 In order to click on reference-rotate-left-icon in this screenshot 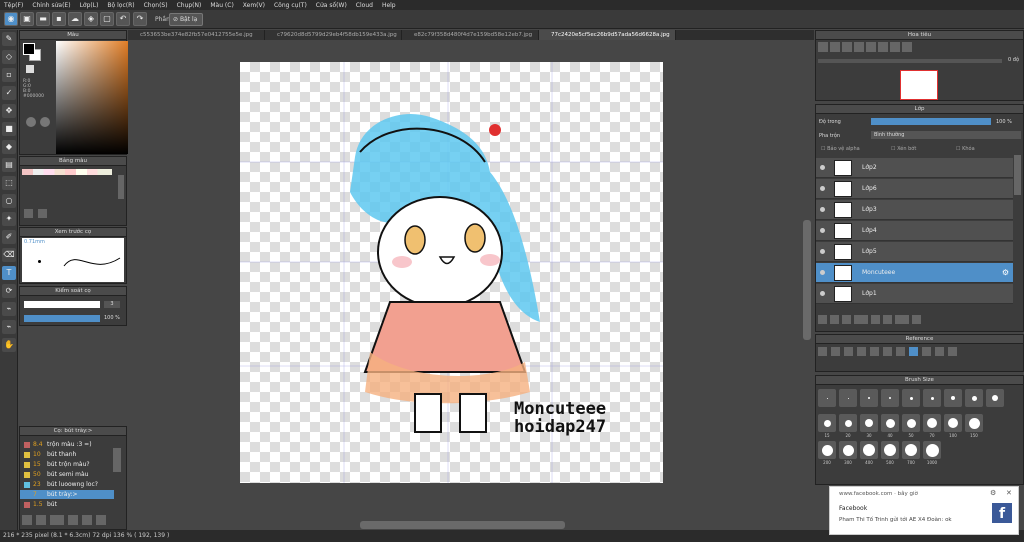, I will do `click(926, 351)`.